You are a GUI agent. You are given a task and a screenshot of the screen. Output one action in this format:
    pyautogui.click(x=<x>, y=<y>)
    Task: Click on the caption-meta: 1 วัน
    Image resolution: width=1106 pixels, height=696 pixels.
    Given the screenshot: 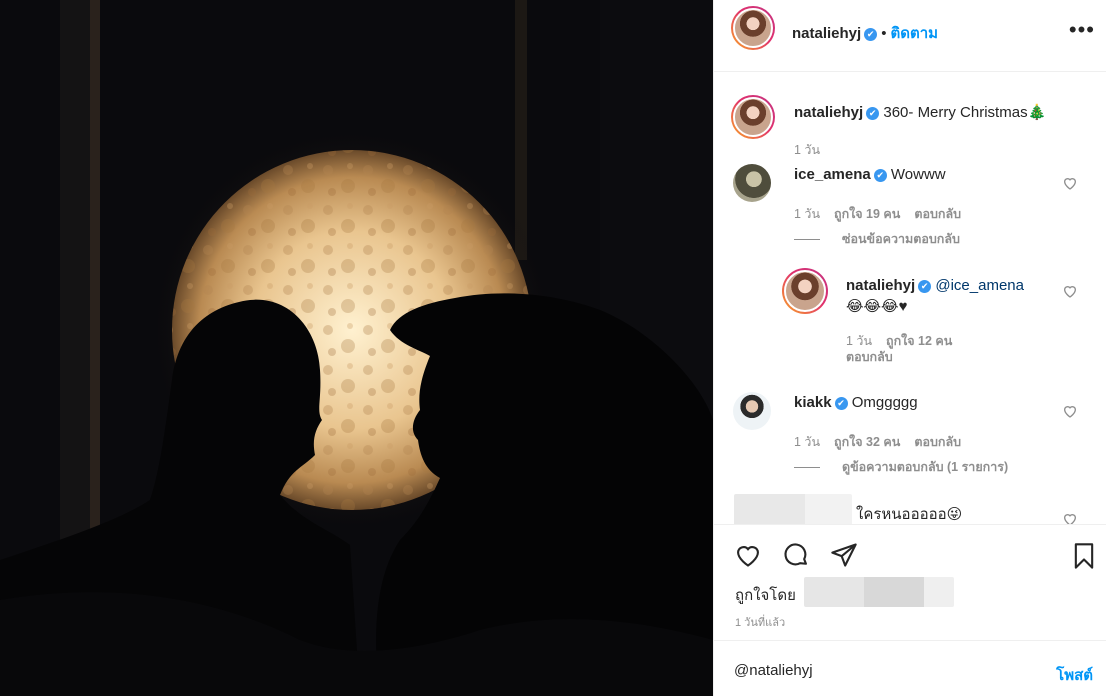 What is the action you would take?
    pyautogui.click(x=814, y=150)
    